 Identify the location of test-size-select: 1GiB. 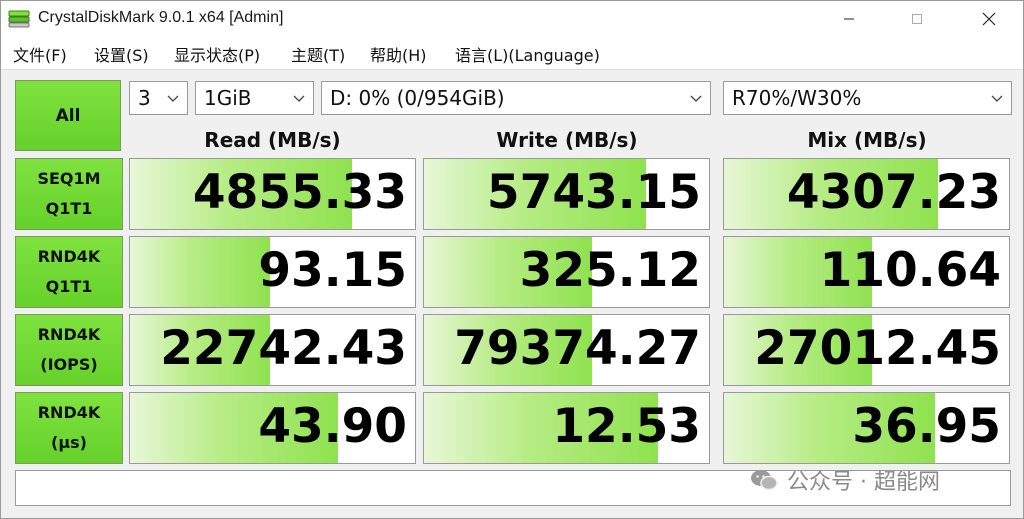
(254, 98).